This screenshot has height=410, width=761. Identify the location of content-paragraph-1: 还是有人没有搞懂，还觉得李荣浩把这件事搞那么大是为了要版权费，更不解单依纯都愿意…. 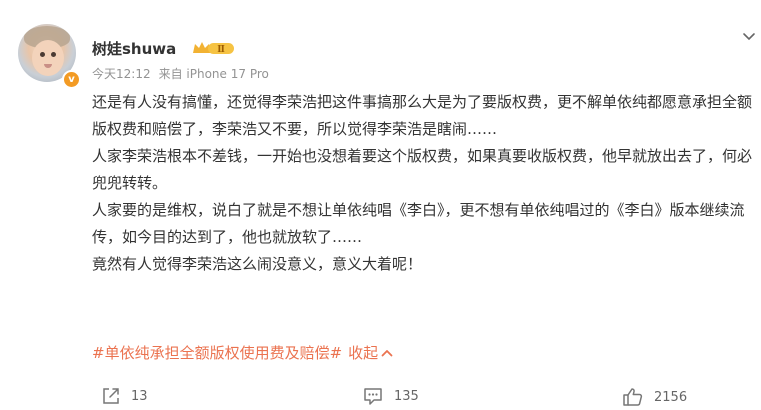
(422, 115).